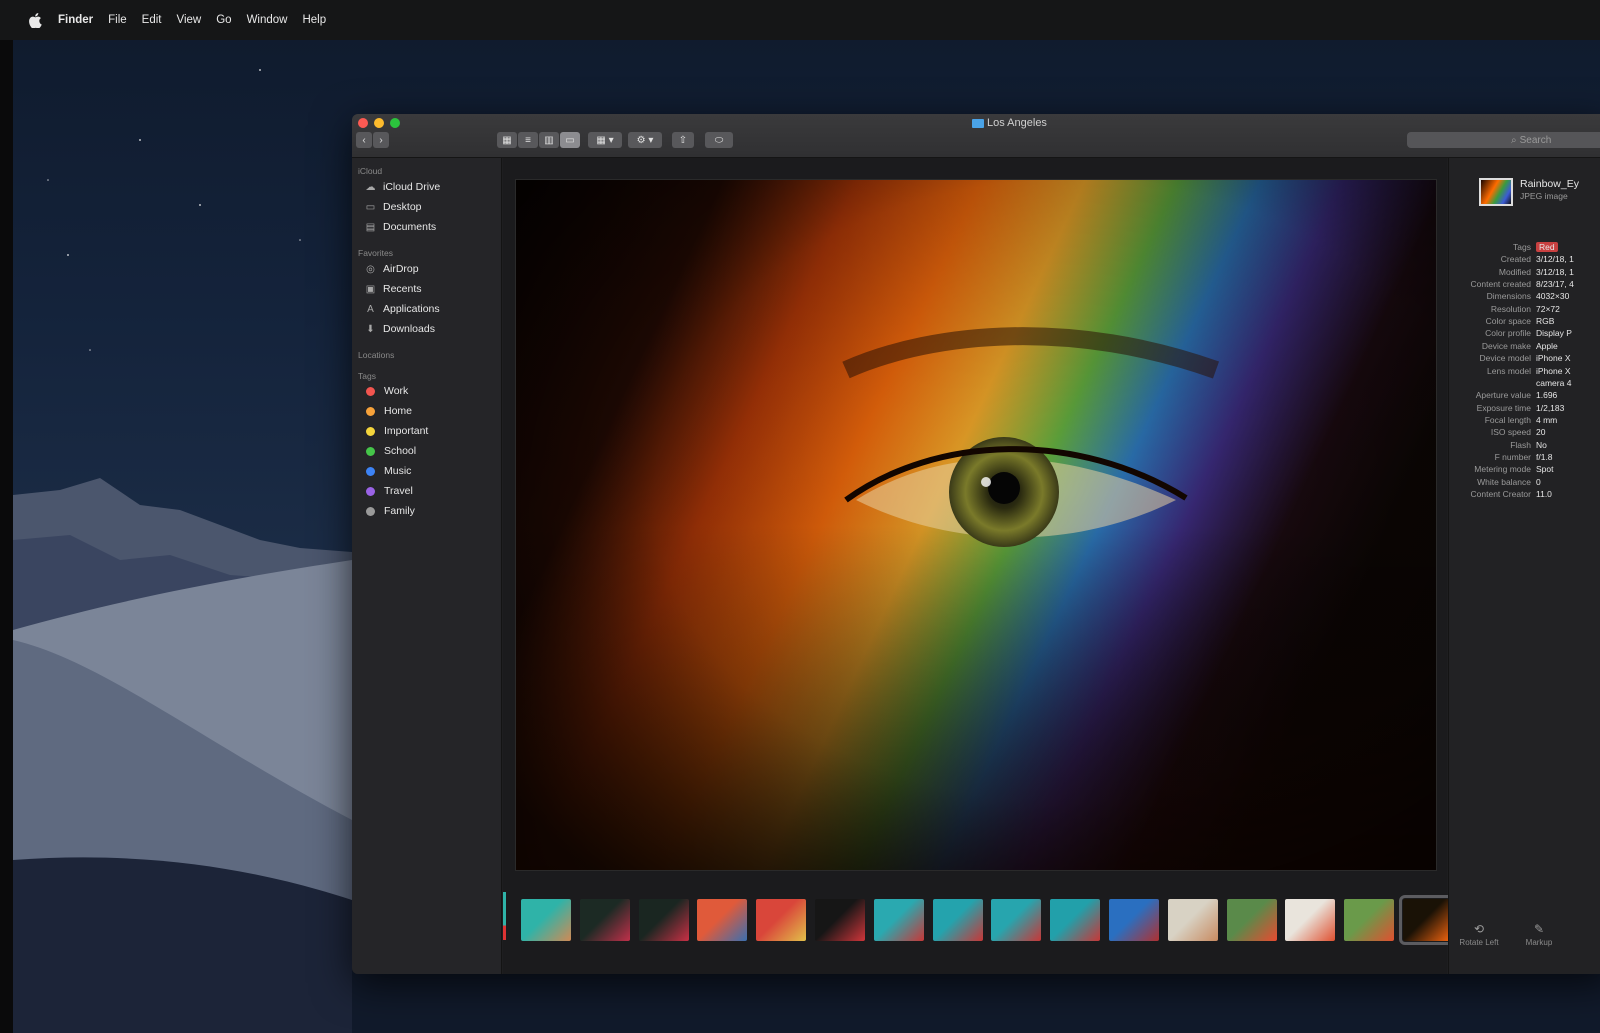  I want to click on metadata-value: Display P, so click(1554, 333).